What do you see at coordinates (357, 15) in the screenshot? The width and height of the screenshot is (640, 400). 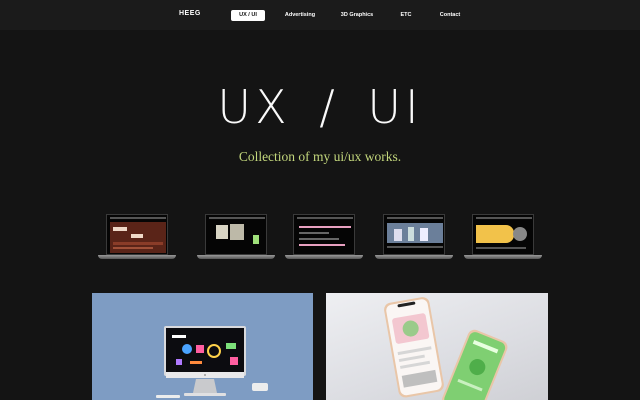 I see `nav-link-3d-graphics: 3D Graphics` at bounding box center [357, 15].